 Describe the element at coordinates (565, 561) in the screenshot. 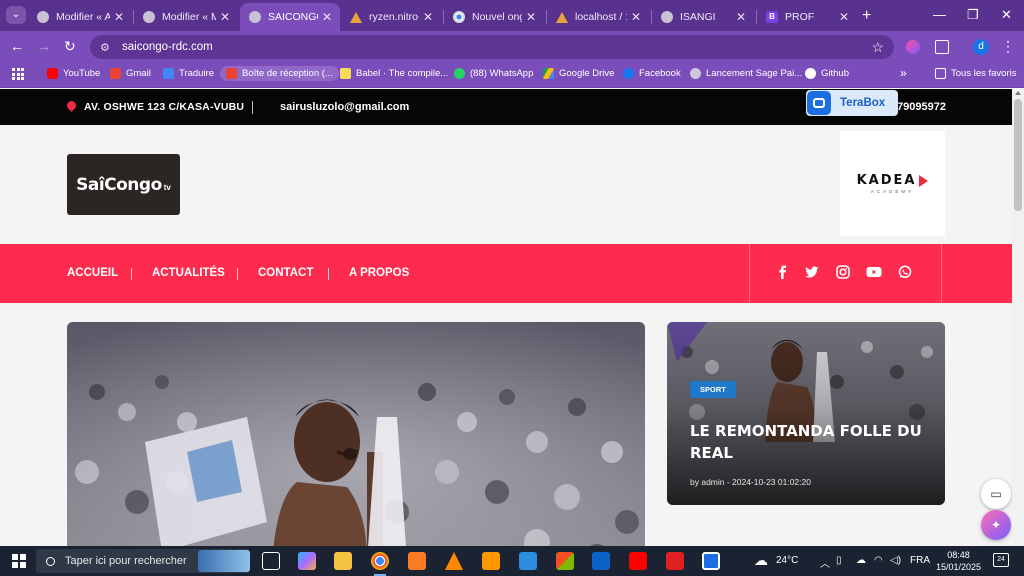

I see `microsoft-store-icon` at that location.